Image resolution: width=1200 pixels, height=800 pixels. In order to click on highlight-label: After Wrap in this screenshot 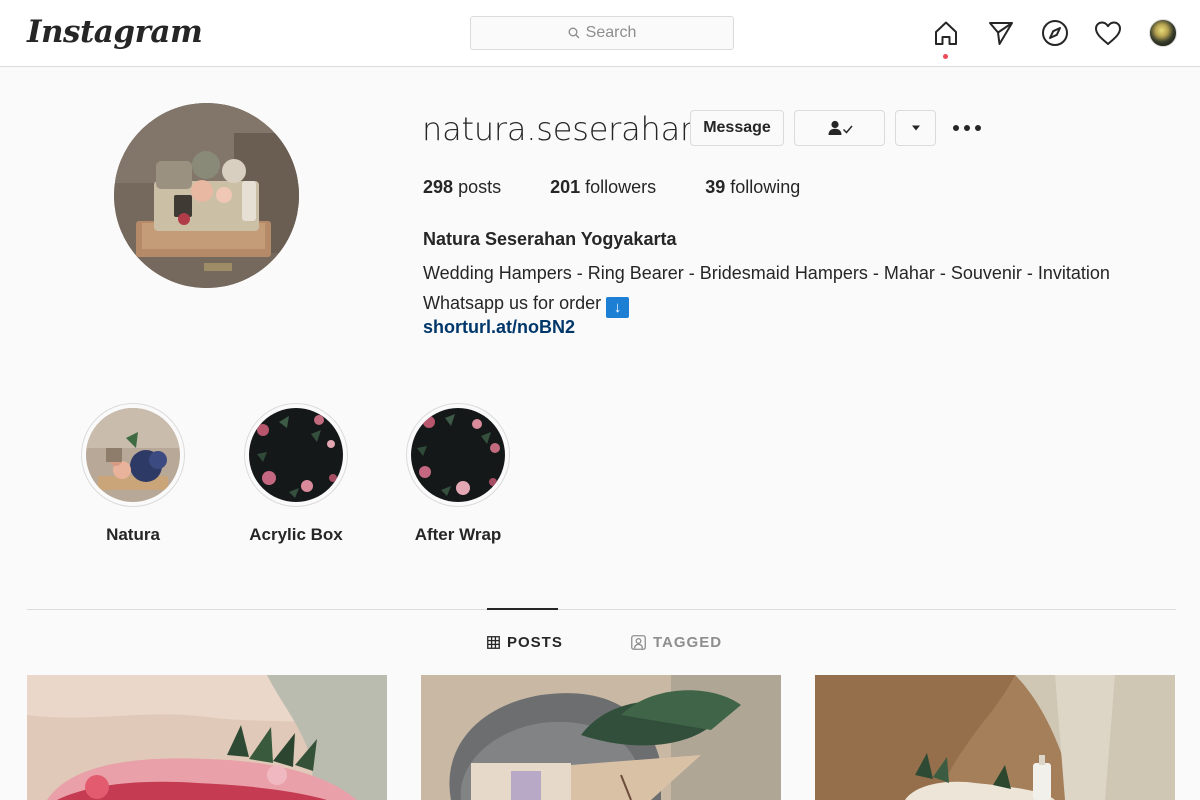, I will do `click(458, 534)`.